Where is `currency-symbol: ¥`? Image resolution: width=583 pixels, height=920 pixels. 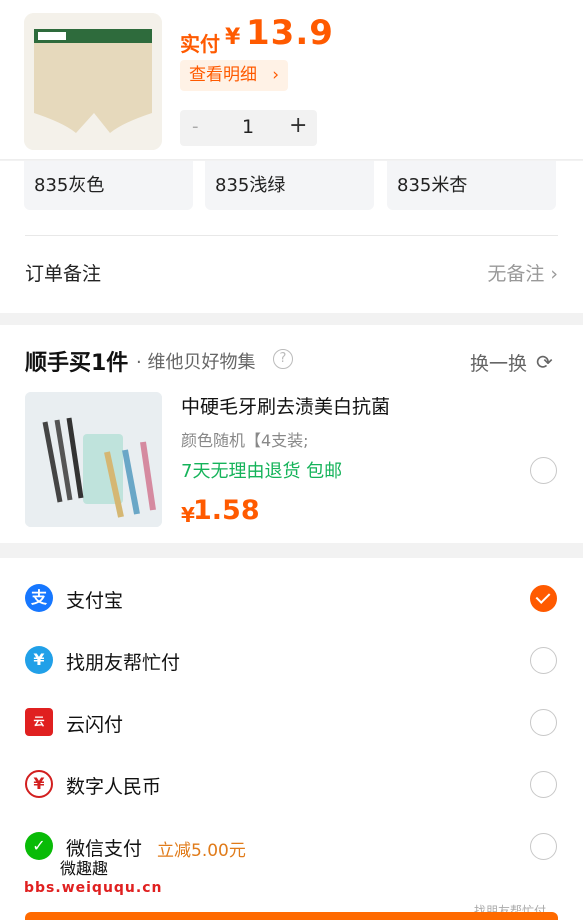
currency-symbol: ¥ is located at coordinates (233, 37).